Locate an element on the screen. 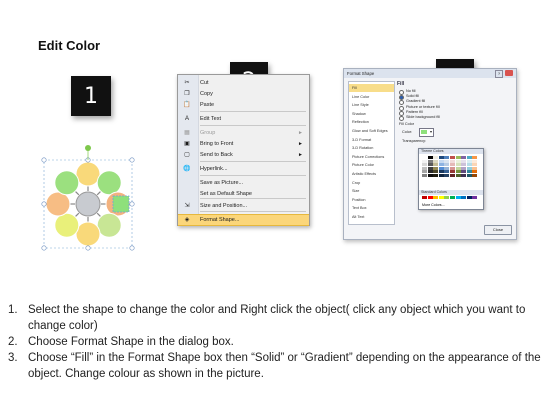 The width and height of the screenshot is (560, 420). help-button: ? is located at coordinates (499, 74).